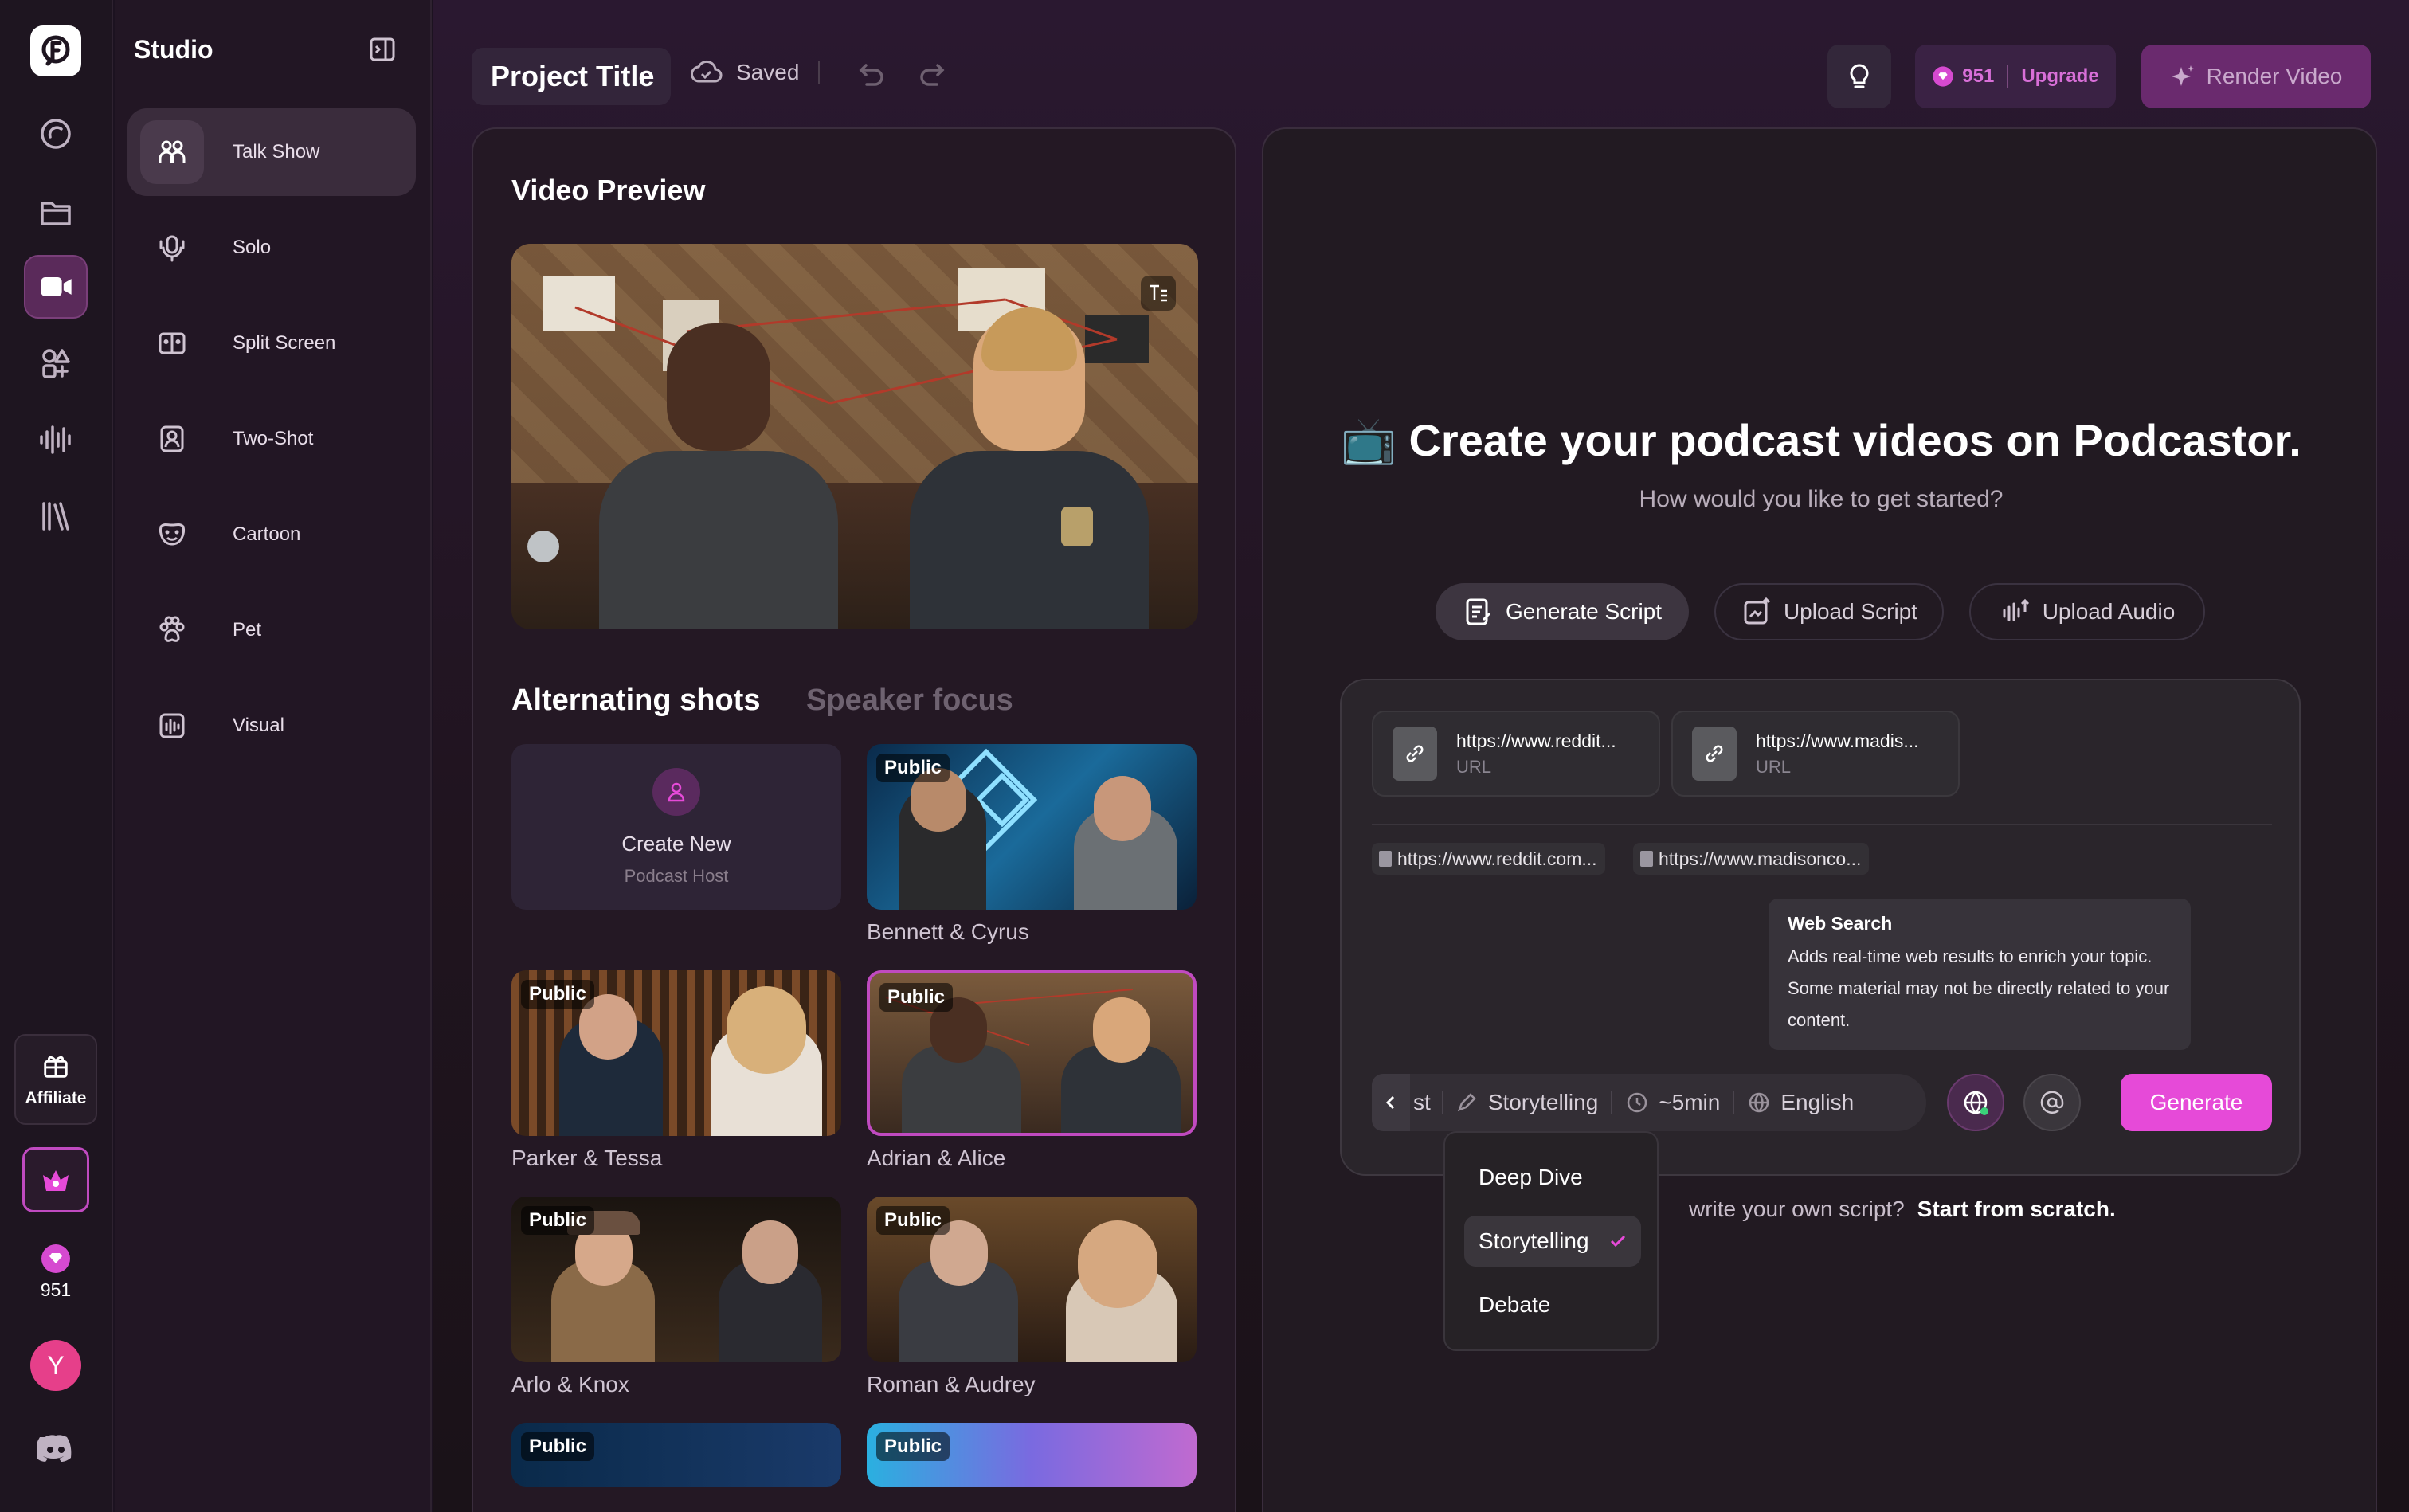 The image size is (2409, 1512). I want to click on generate-button: Generate, so click(2196, 1103).